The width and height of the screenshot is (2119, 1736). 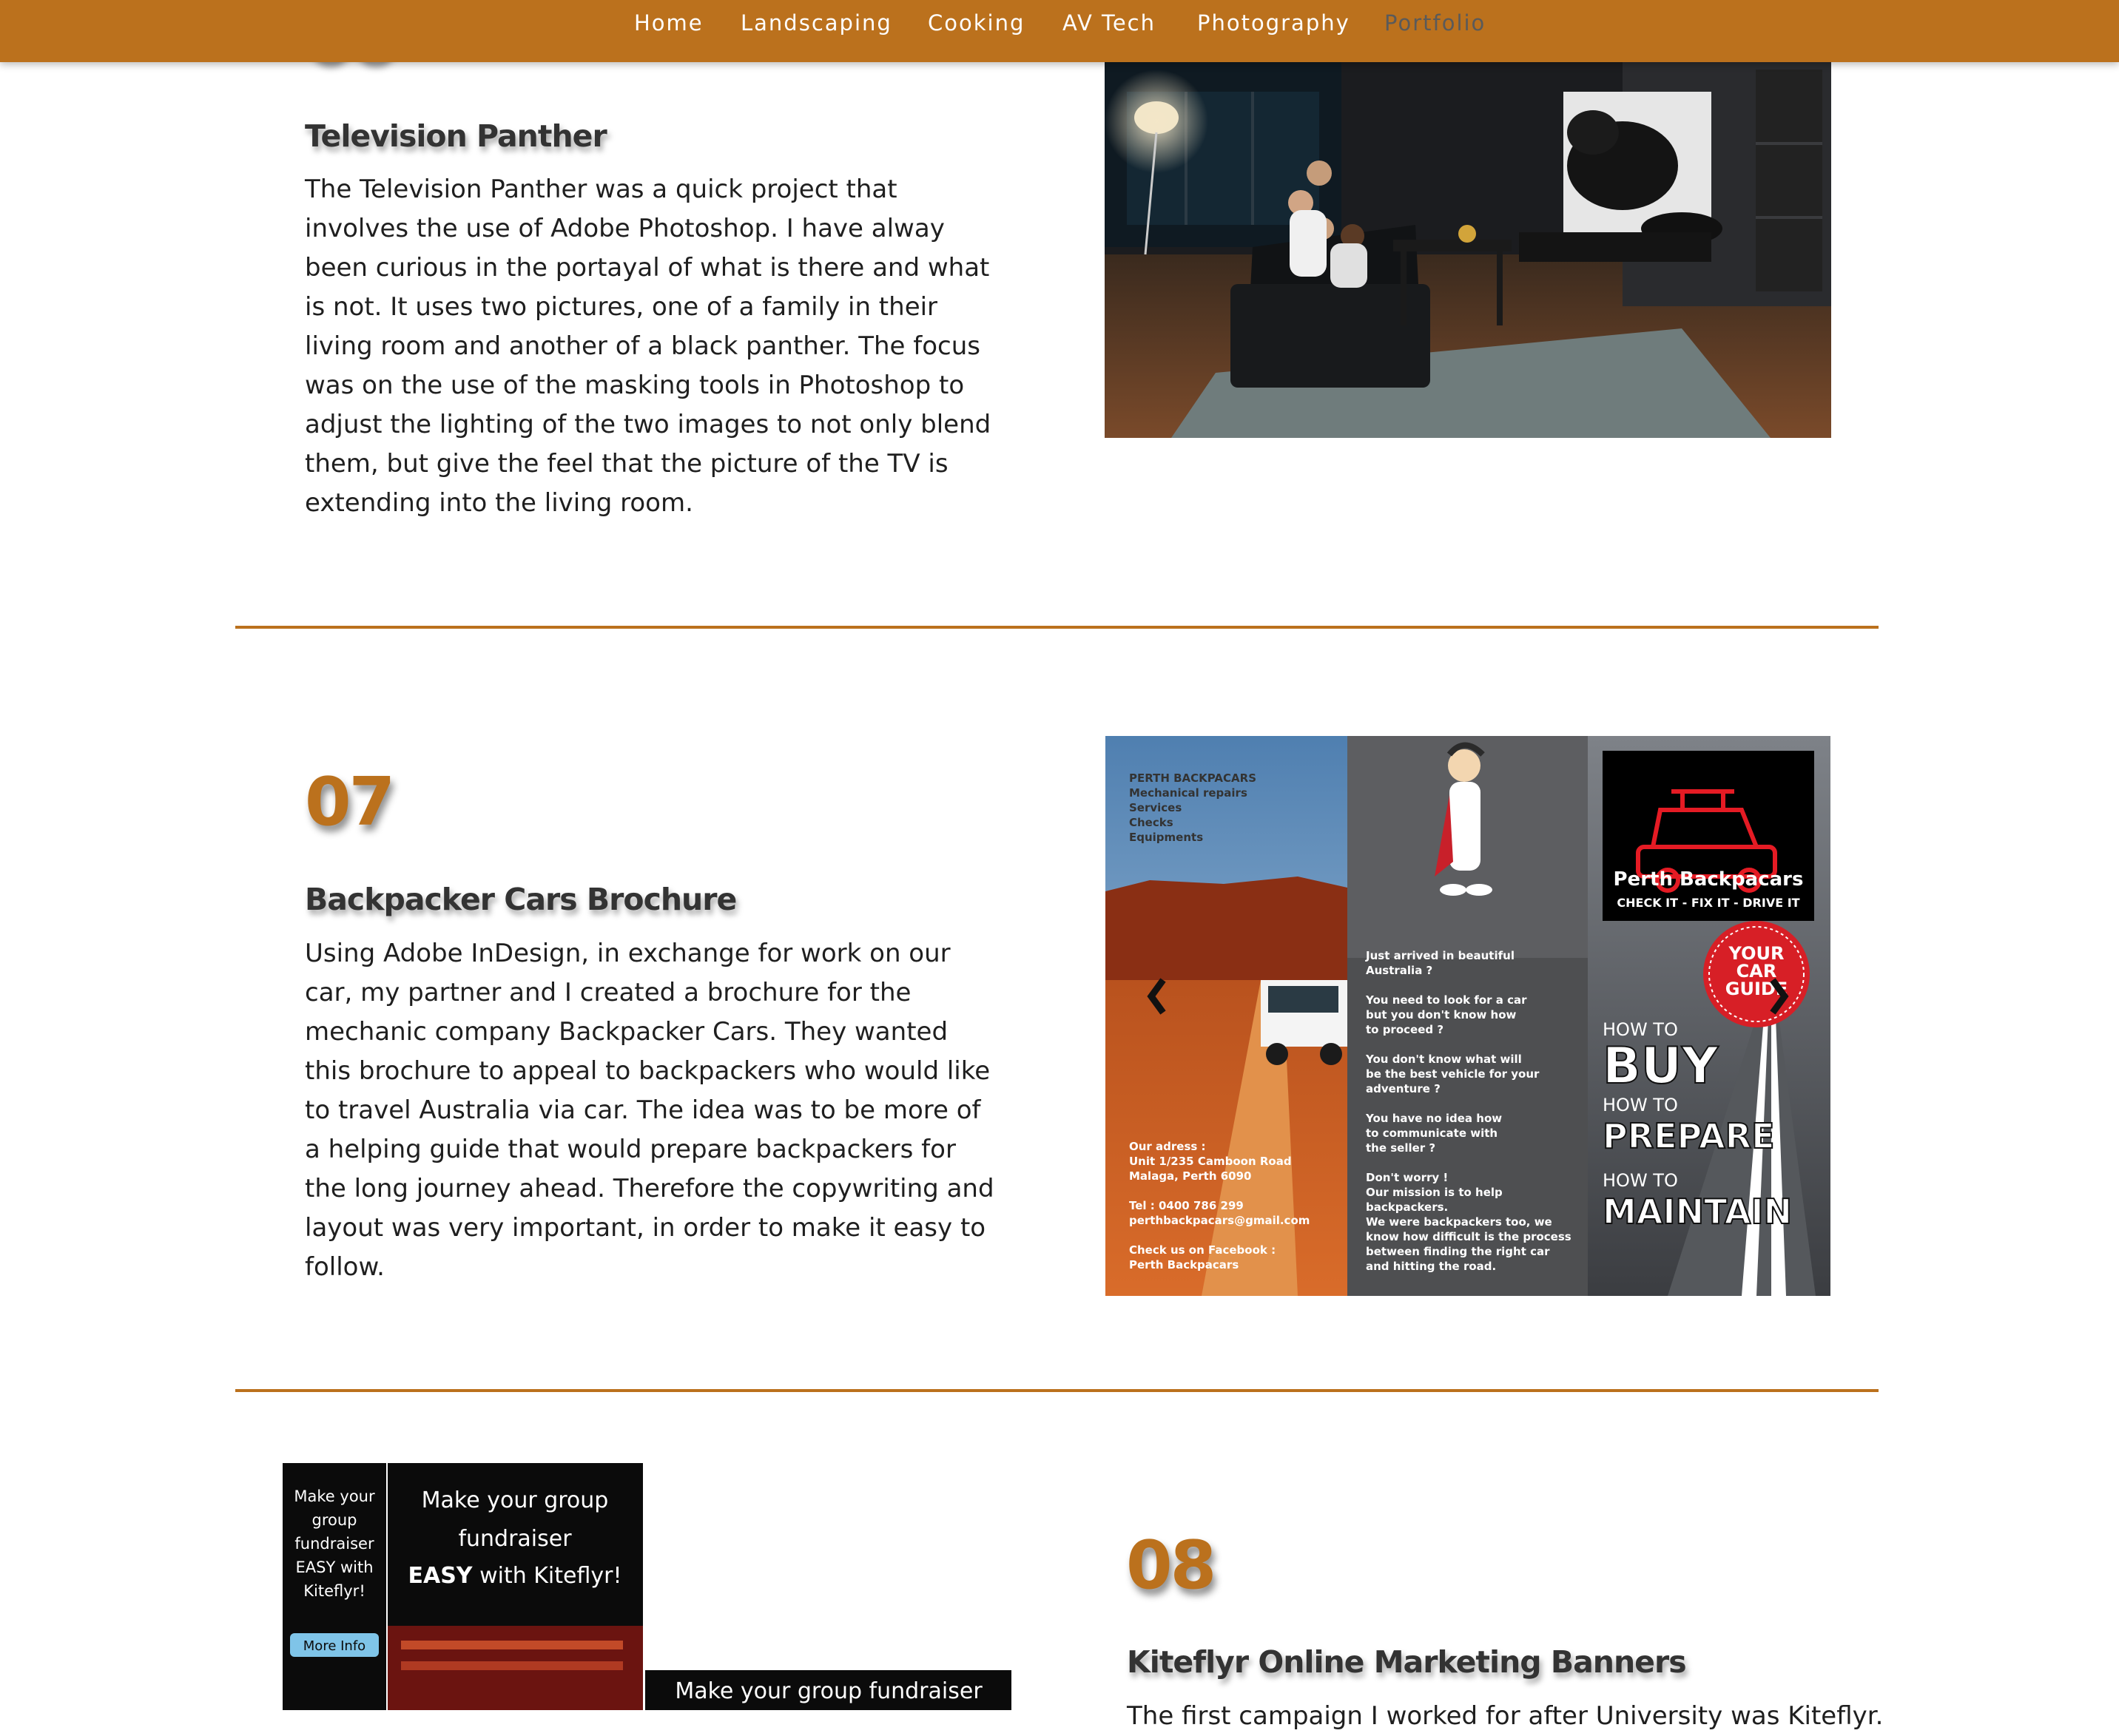 I want to click on banner-line: with Kiteflyr!, so click(x=547, y=1576).